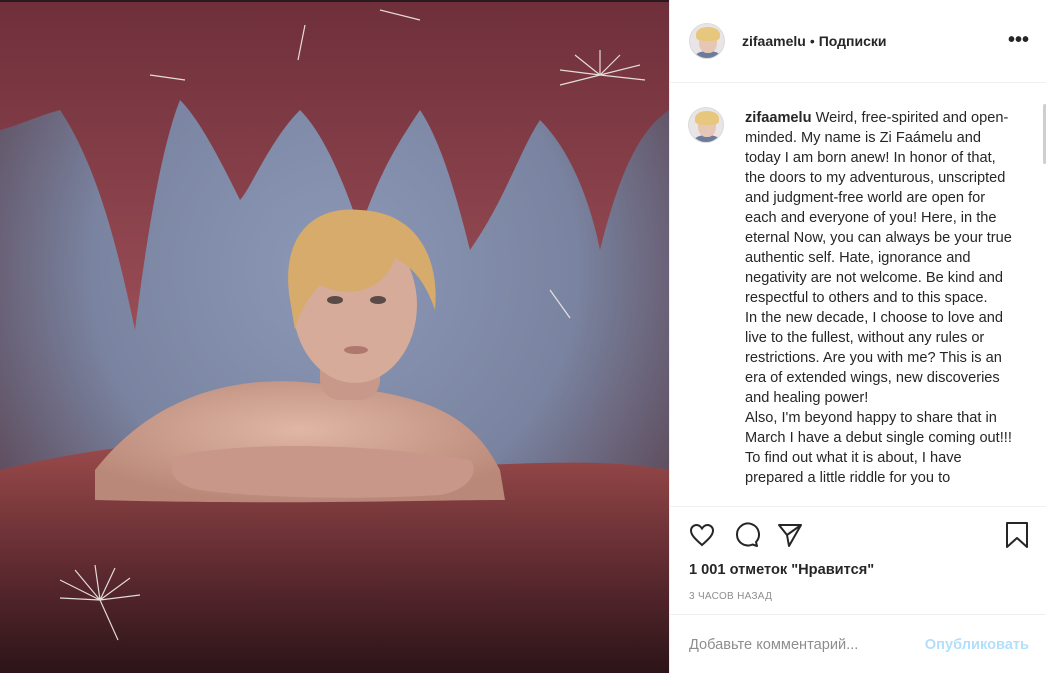 The height and width of the screenshot is (673, 1046). What do you see at coordinates (707, 41) in the screenshot?
I see `avatar` at bounding box center [707, 41].